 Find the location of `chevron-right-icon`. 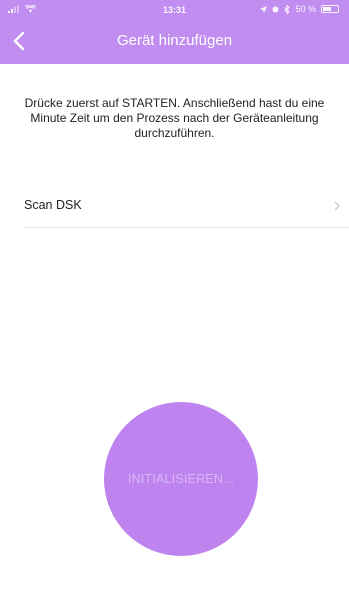

chevron-right-icon is located at coordinates (337, 206).